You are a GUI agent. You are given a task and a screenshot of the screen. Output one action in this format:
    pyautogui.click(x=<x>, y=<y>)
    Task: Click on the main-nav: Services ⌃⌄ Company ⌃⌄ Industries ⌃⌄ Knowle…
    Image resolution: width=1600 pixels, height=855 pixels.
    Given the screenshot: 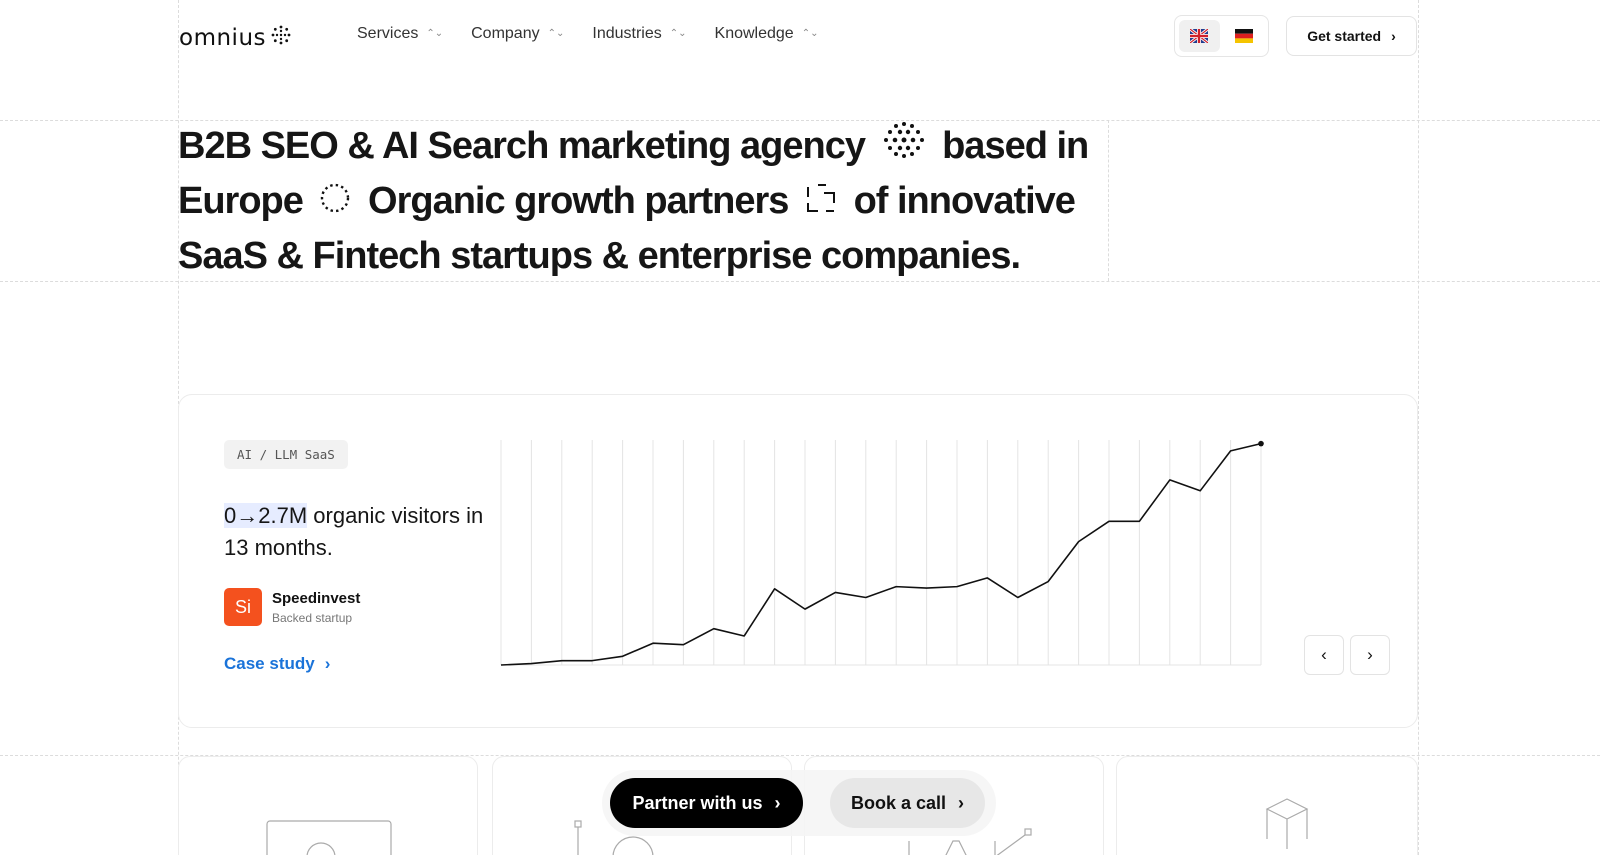 What is the action you would take?
    pyautogui.click(x=587, y=34)
    